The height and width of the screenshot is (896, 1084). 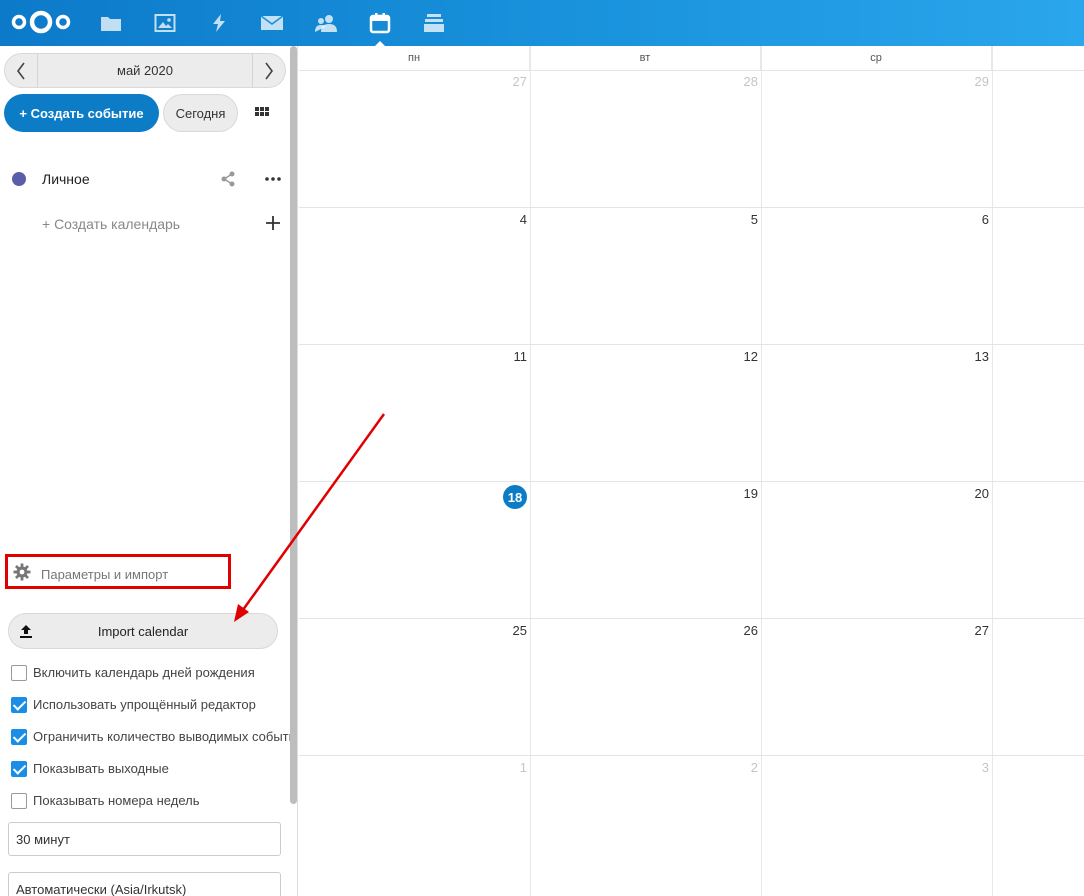 What do you see at coordinates (738, 356) in the screenshot?
I see `day-cell-number: 12` at bounding box center [738, 356].